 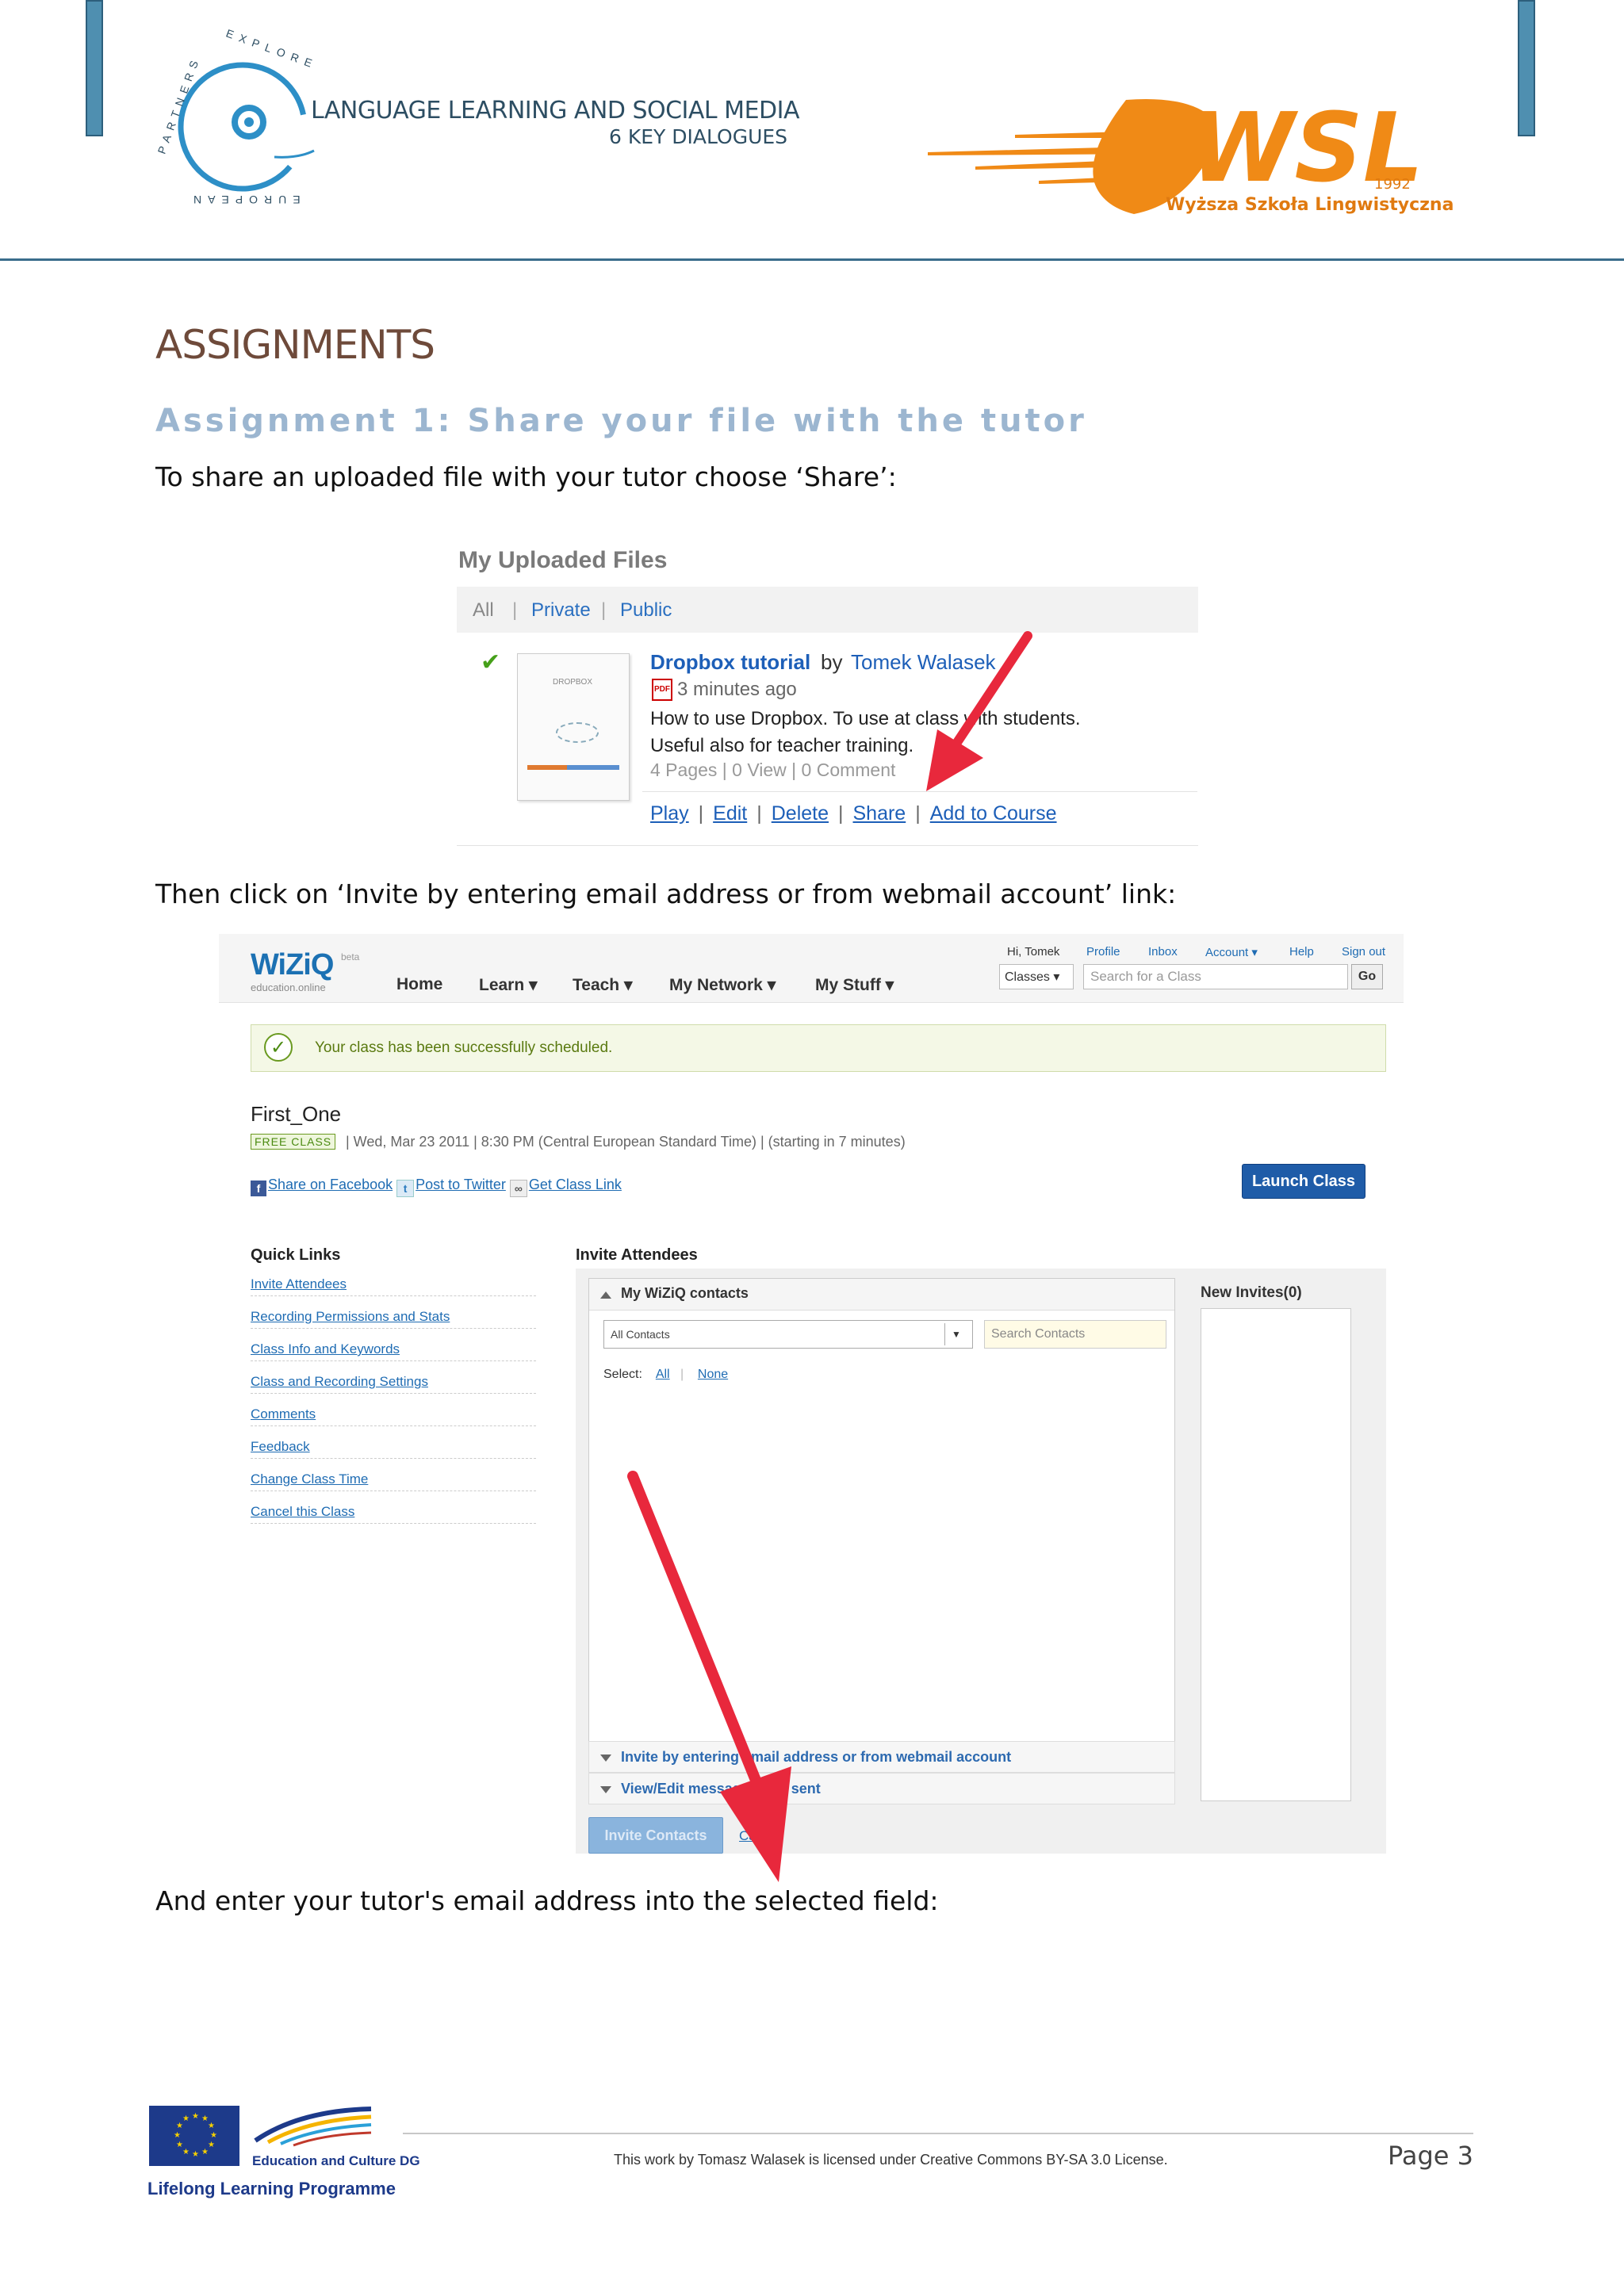 I want to click on facebook-icon: f, so click(x=258, y=1188).